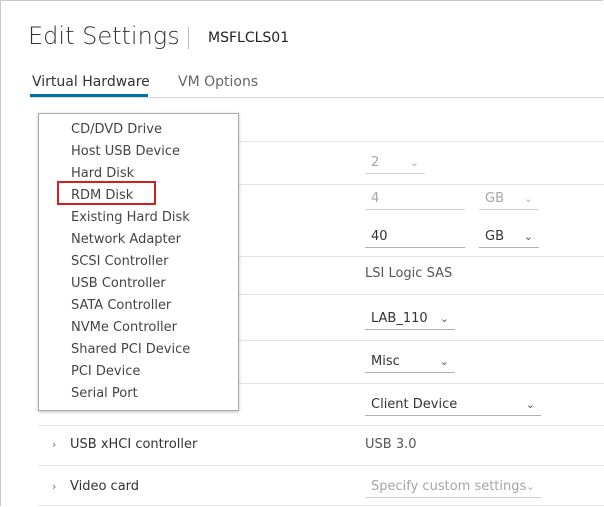  Describe the element at coordinates (375, 198) in the screenshot. I see `memory-value: 4` at that location.